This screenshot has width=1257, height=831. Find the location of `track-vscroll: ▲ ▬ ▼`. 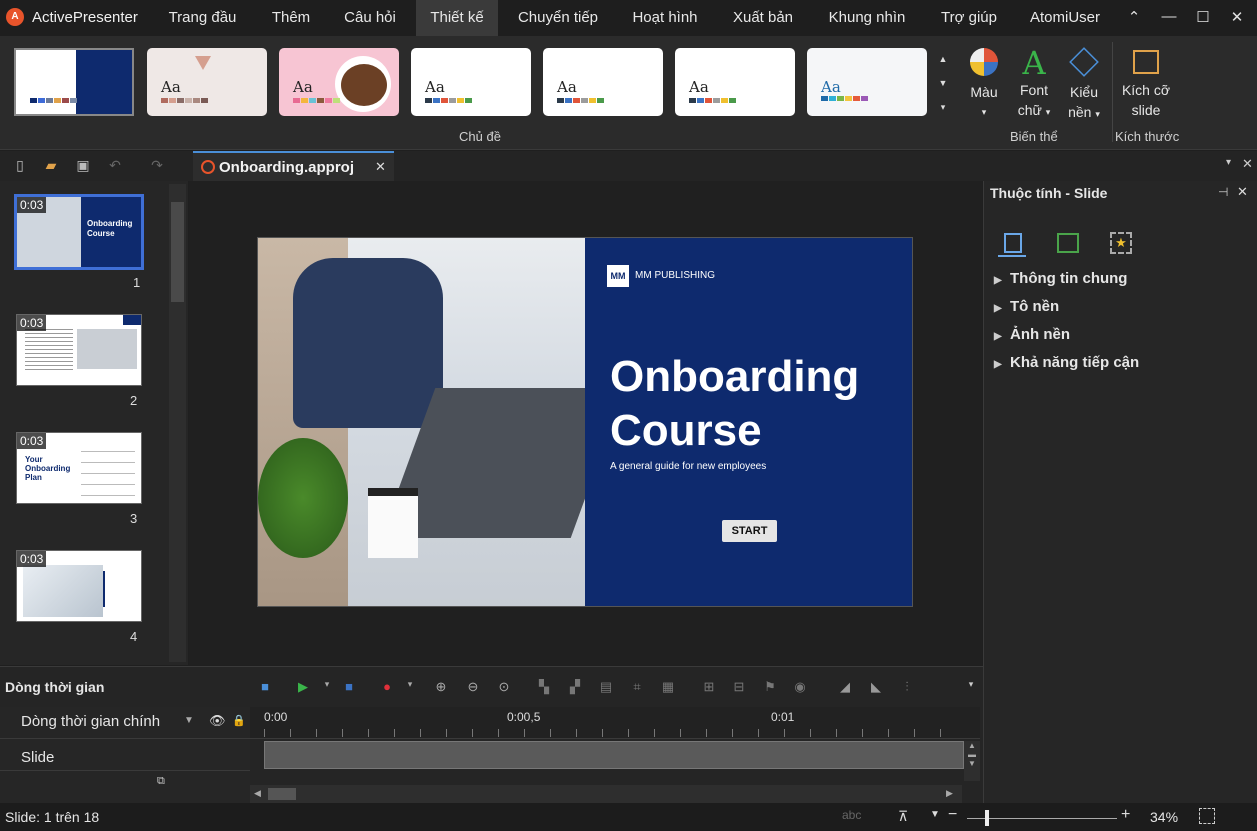

track-vscroll: ▲ ▬ ▼ is located at coordinates (972, 761).